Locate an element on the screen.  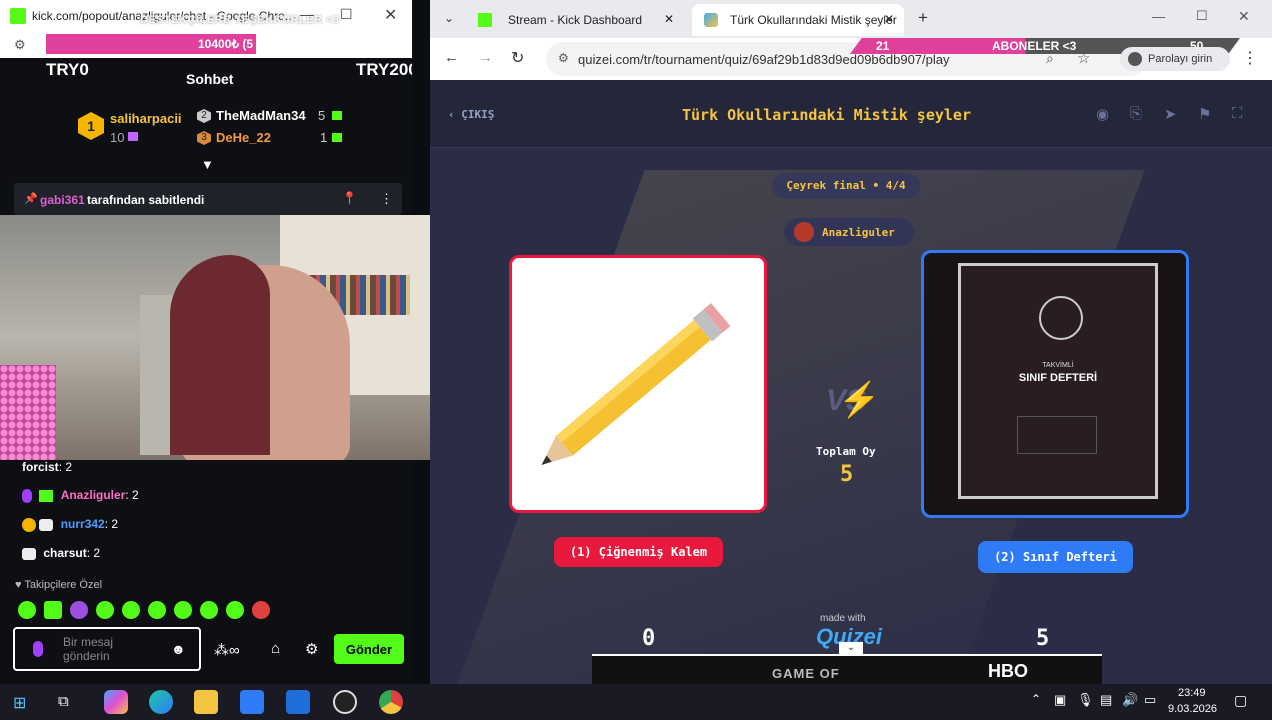
chat-username: forcist is located at coordinates (40, 467).